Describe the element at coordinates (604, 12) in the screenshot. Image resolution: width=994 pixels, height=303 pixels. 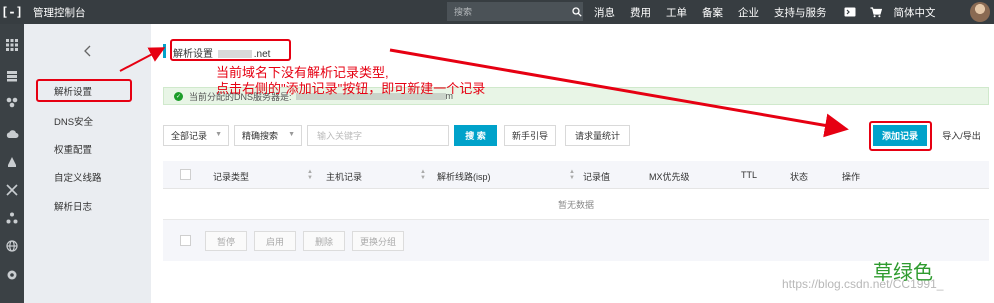
I see `nav-messages: 消息` at that location.